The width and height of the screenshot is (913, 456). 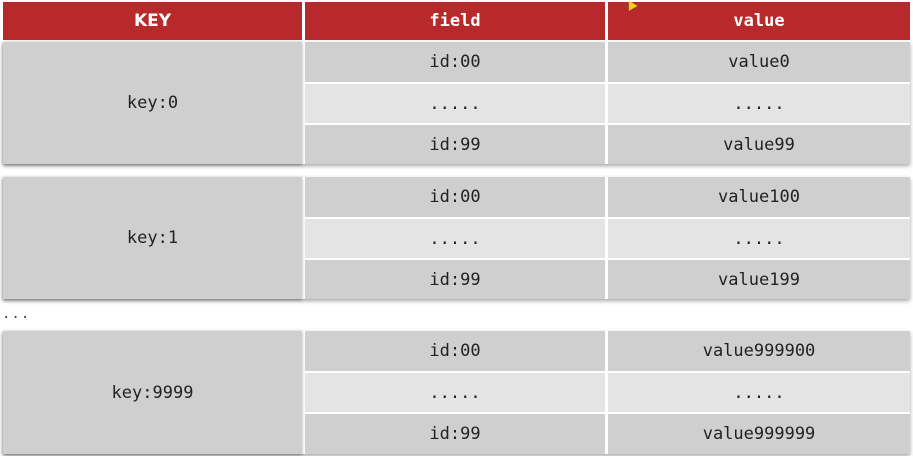 What do you see at coordinates (455, 21) in the screenshot?
I see `header-field: field` at bounding box center [455, 21].